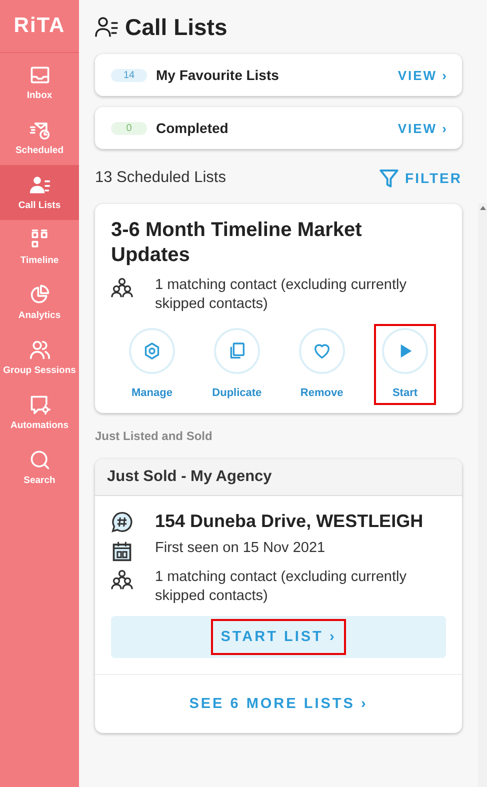  Describe the element at coordinates (278, 704) in the screenshot. I see `more-lists-link: SEE 6 MORE LISTS ›` at that location.